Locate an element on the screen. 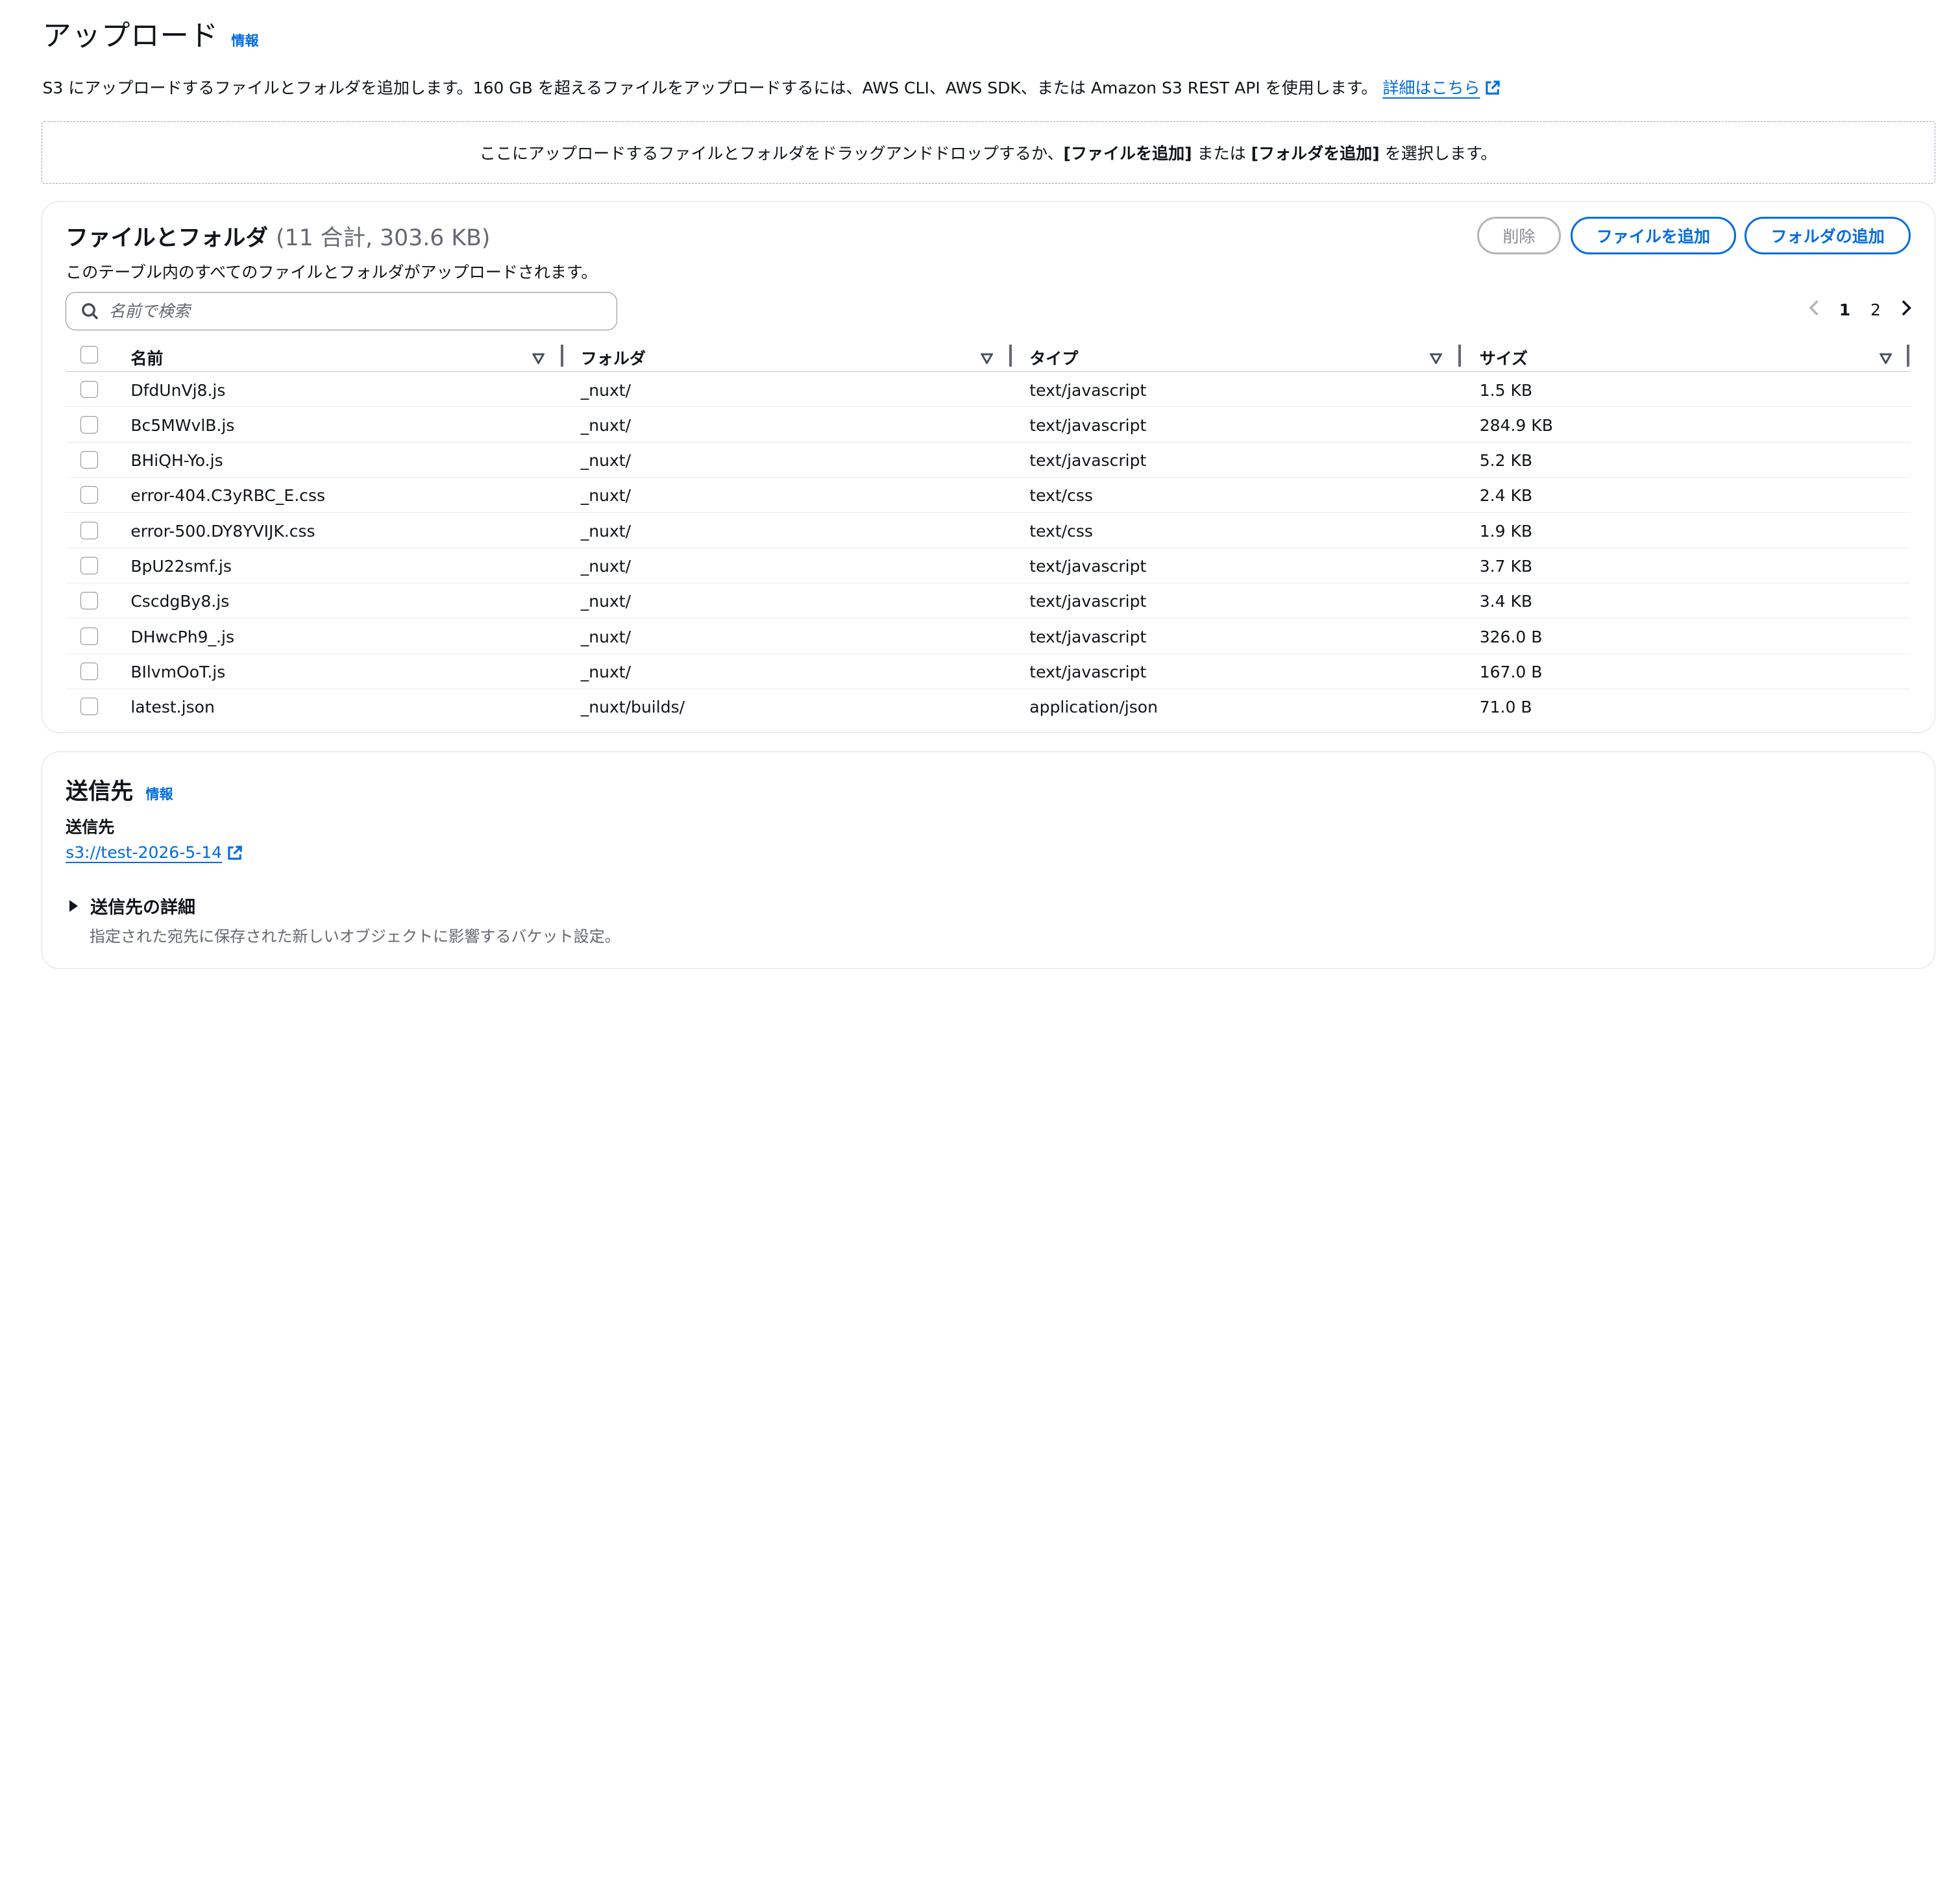 Image resolution: width=1960 pixels, height=1895 pixels. page-header: アップロード 情報 is located at coordinates (150, 33).